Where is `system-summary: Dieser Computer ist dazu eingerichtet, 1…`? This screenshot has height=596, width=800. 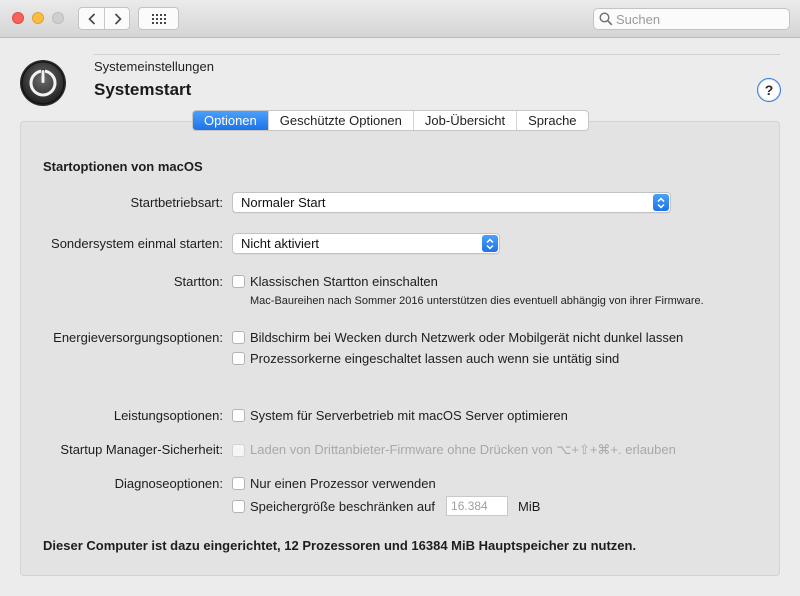 system-summary: Dieser Computer ist dazu eingerichtet, 1… is located at coordinates (340, 545).